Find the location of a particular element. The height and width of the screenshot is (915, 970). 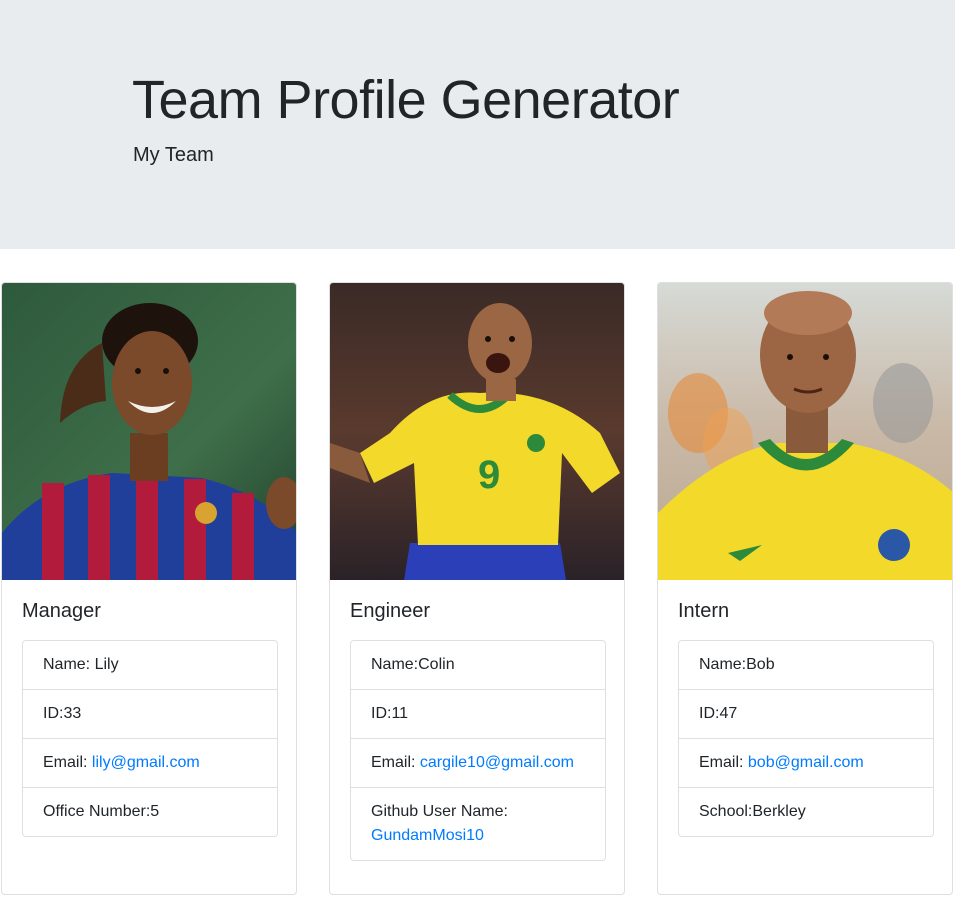

email-link: cargile10@gmail.com is located at coordinates (497, 762).